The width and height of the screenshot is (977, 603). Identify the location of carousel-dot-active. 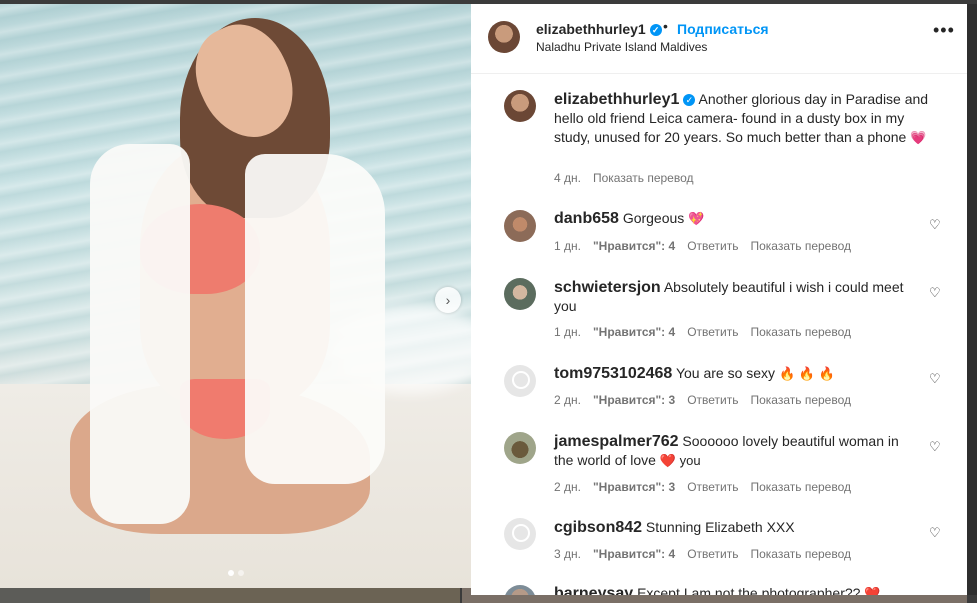
(231, 573).